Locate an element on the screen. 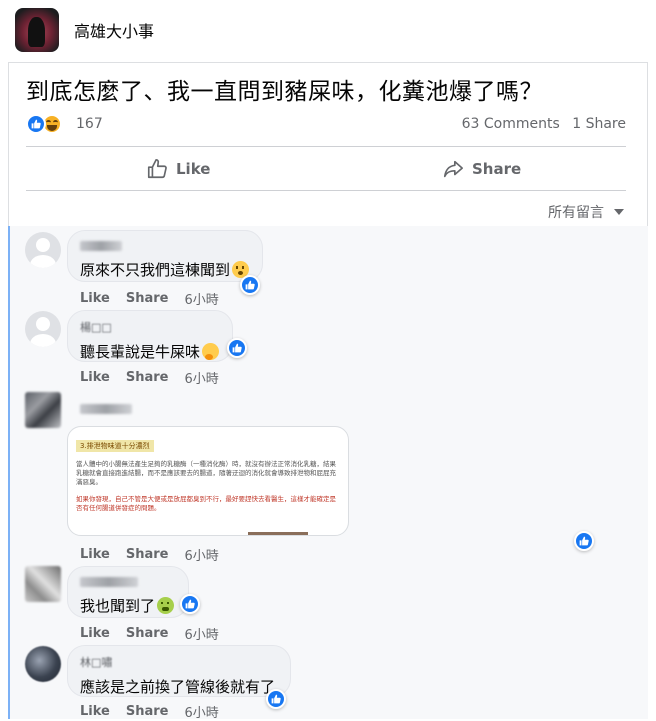 The height and width of the screenshot is (721, 656). comment-sort-dropdown: 所有留言 is located at coordinates (586, 212).